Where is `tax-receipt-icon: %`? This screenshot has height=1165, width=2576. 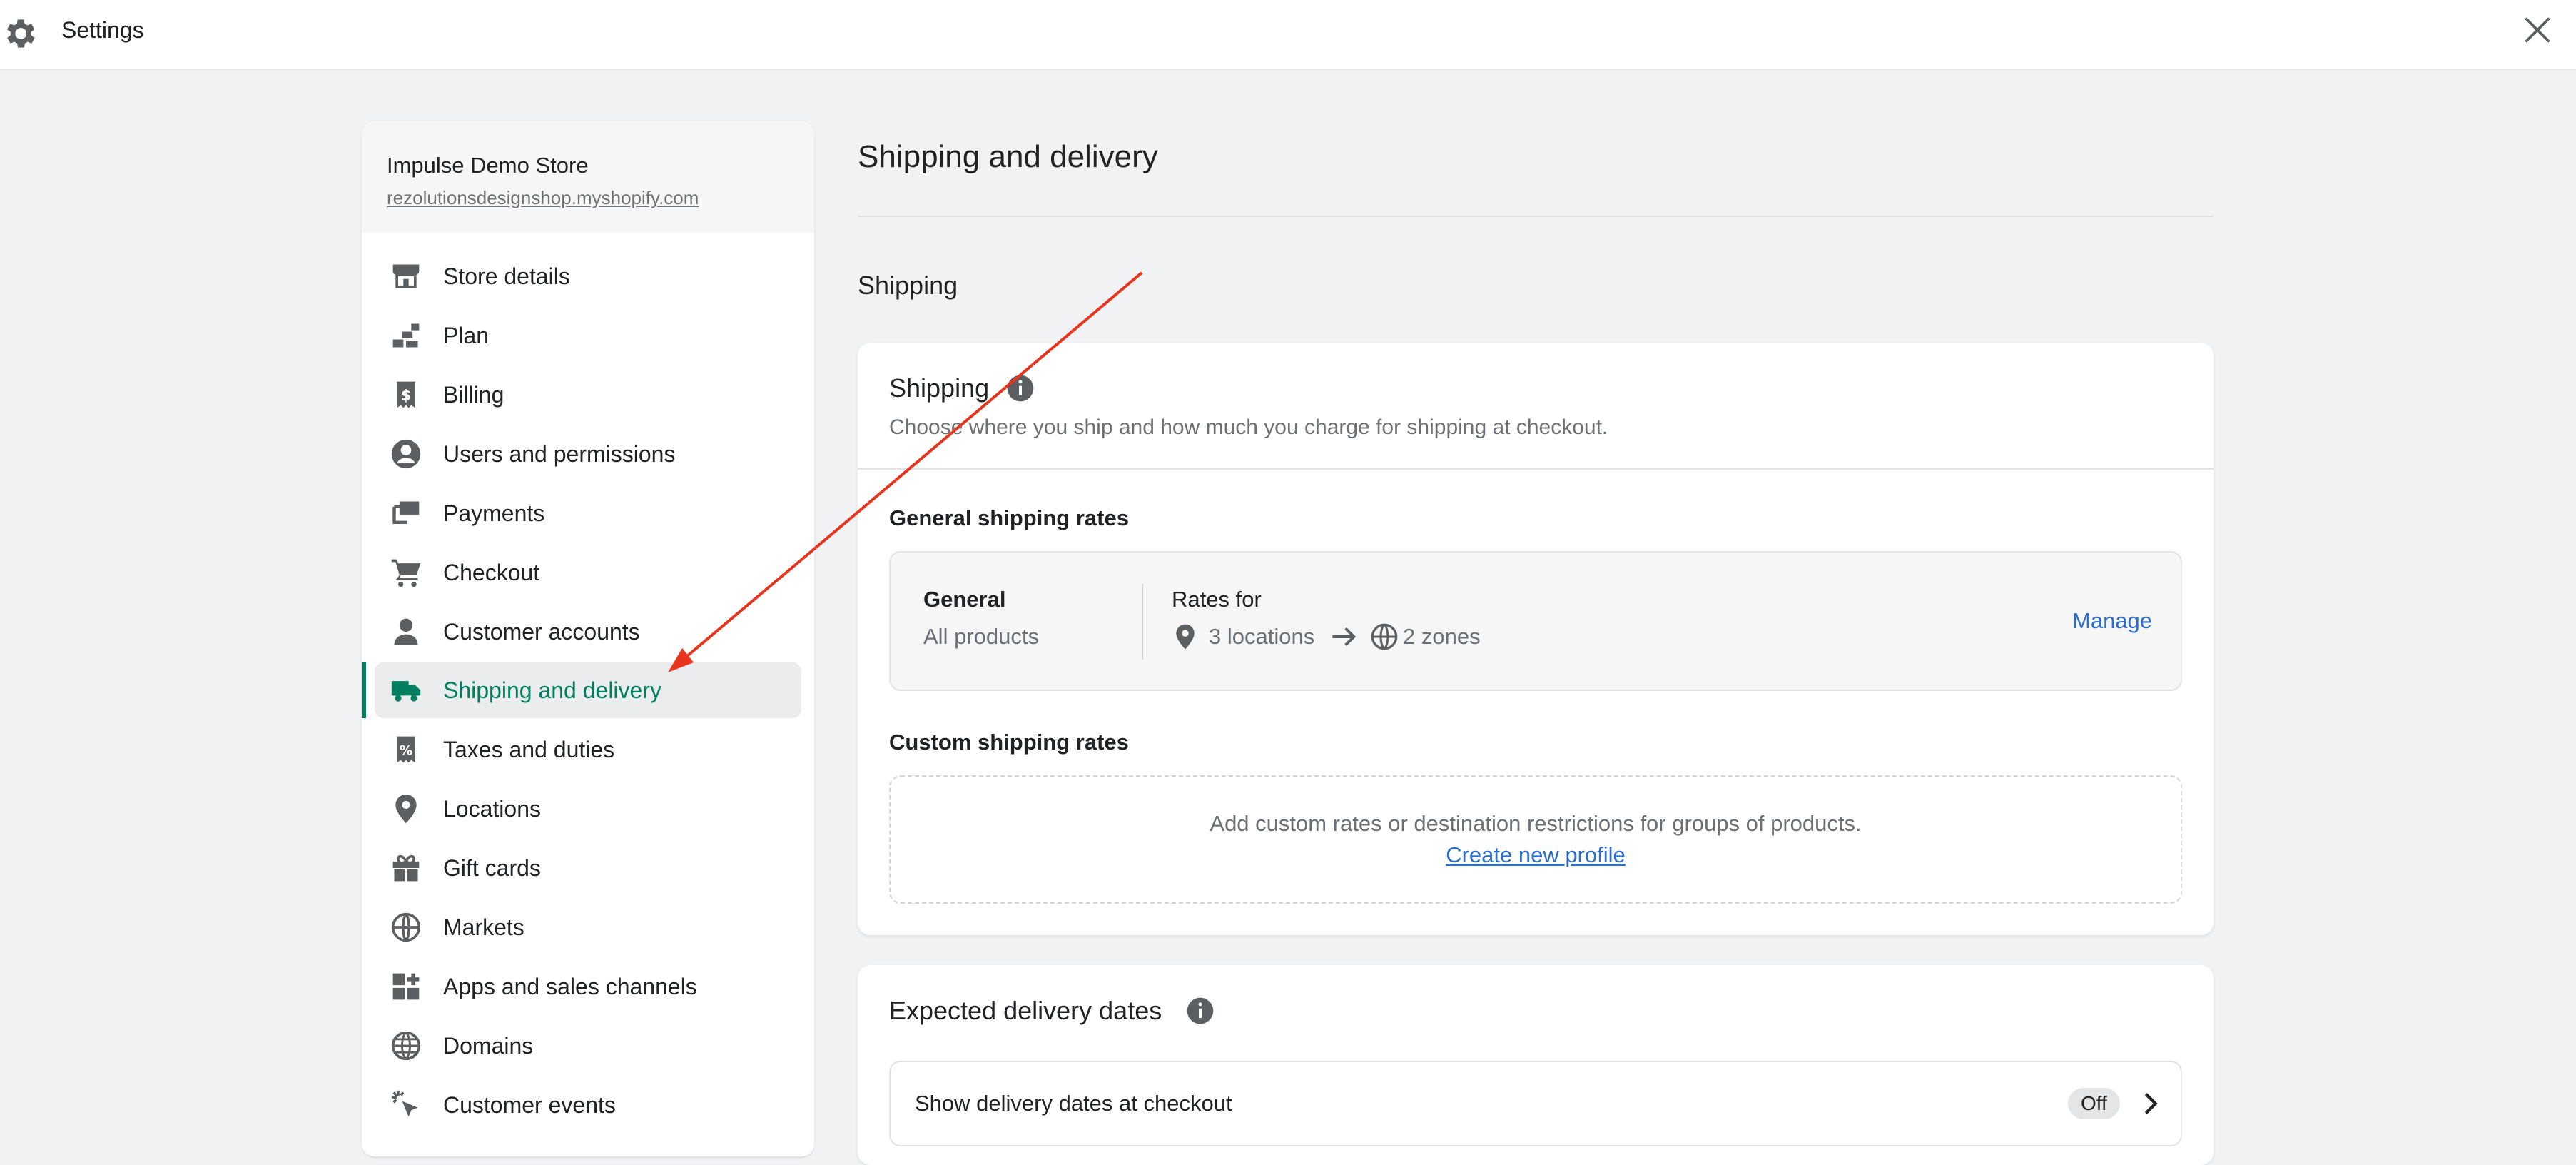 tax-receipt-icon: % is located at coordinates (406, 749).